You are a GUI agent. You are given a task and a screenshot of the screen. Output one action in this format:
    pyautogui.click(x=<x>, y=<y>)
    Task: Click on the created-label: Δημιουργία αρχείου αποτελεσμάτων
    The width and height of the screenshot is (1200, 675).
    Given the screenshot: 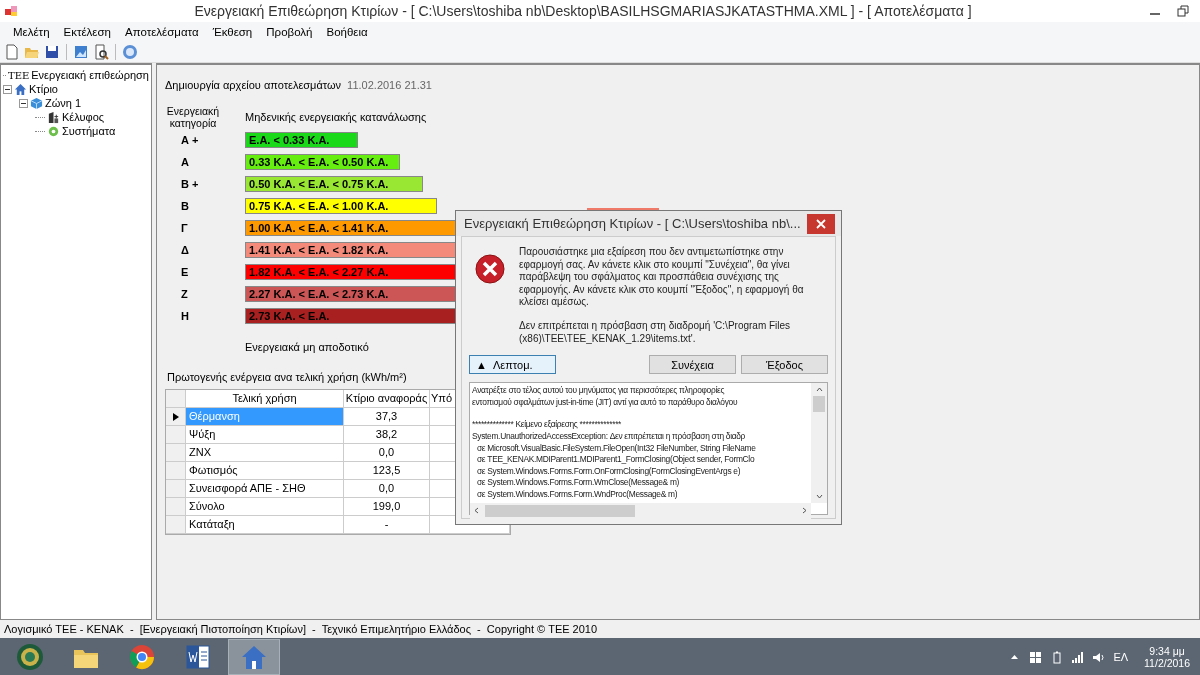 What is the action you would take?
    pyautogui.click(x=253, y=85)
    